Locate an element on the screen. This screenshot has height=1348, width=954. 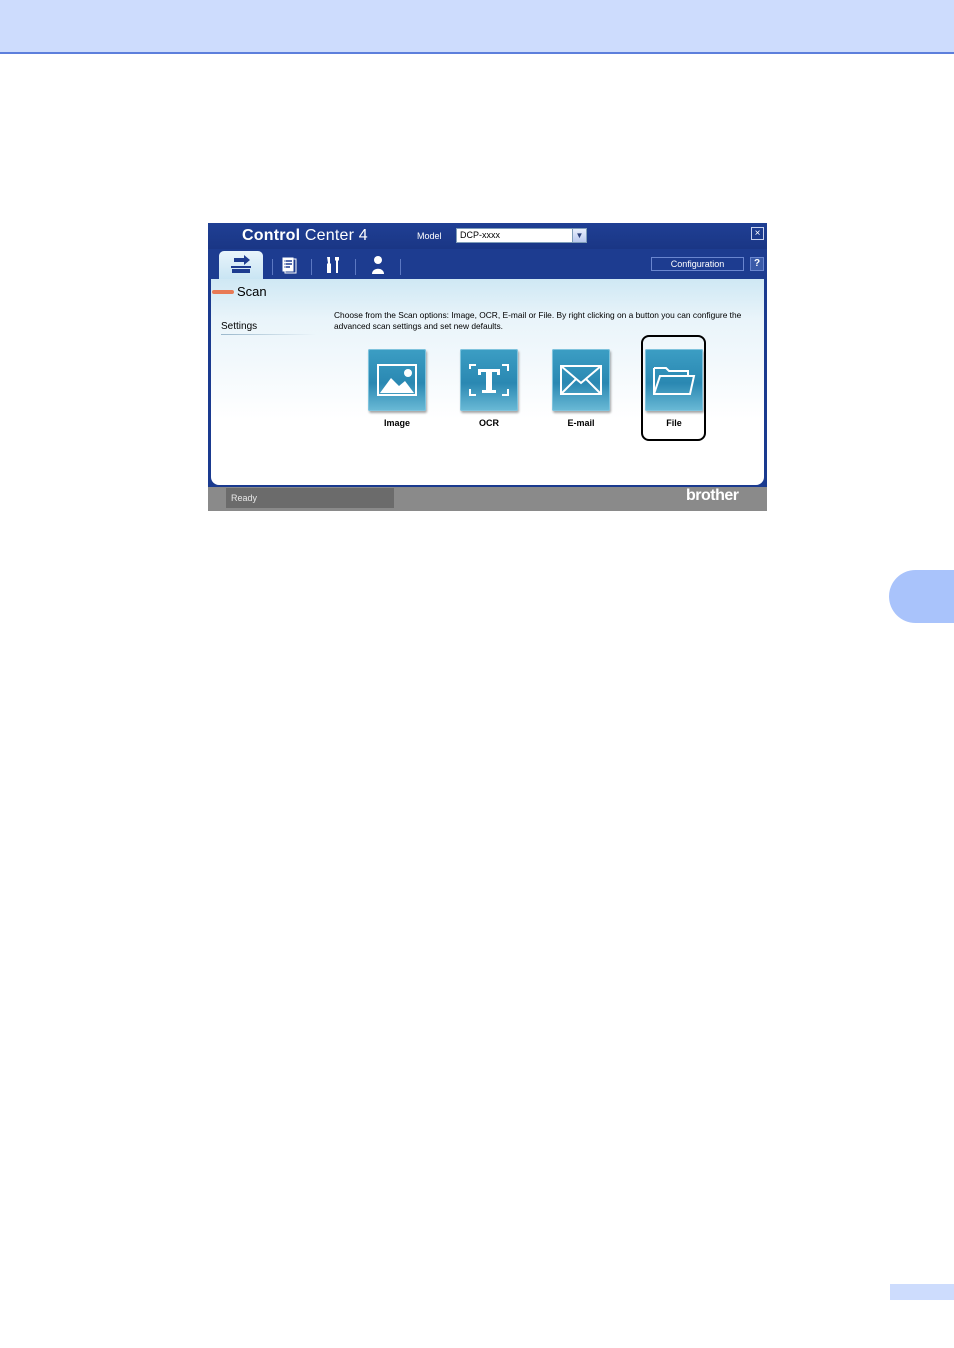
ocr-button is located at coordinates (489, 380).